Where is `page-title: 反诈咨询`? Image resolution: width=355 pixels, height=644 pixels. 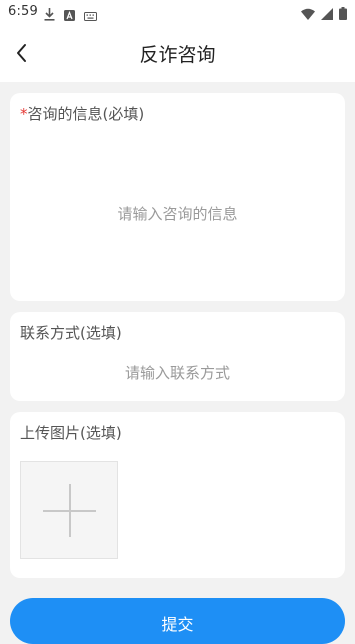 page-title: 反诈咨询 is located at coordinates (177, 55).